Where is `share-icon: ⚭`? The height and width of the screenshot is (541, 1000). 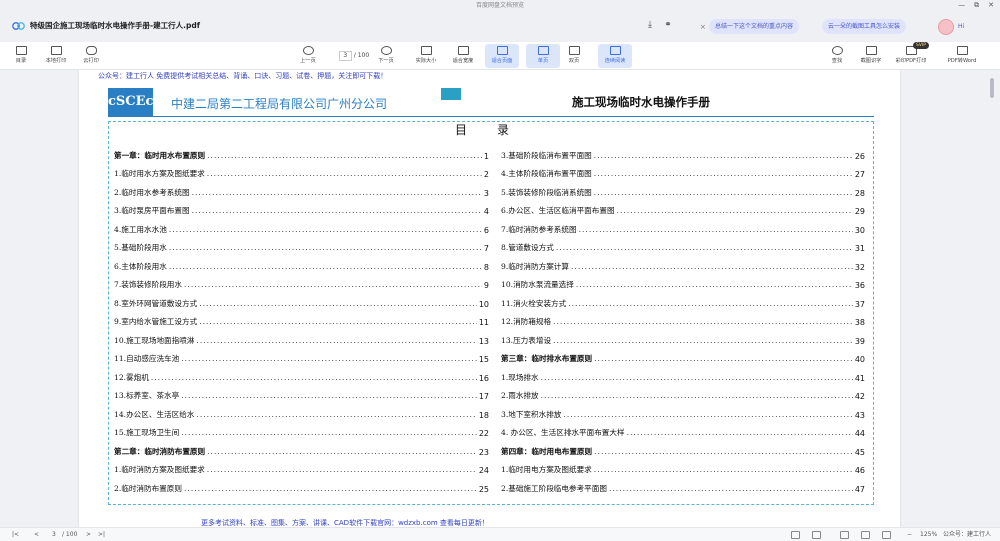 share-icon: ⚭ is located at coordinates (668, 25).